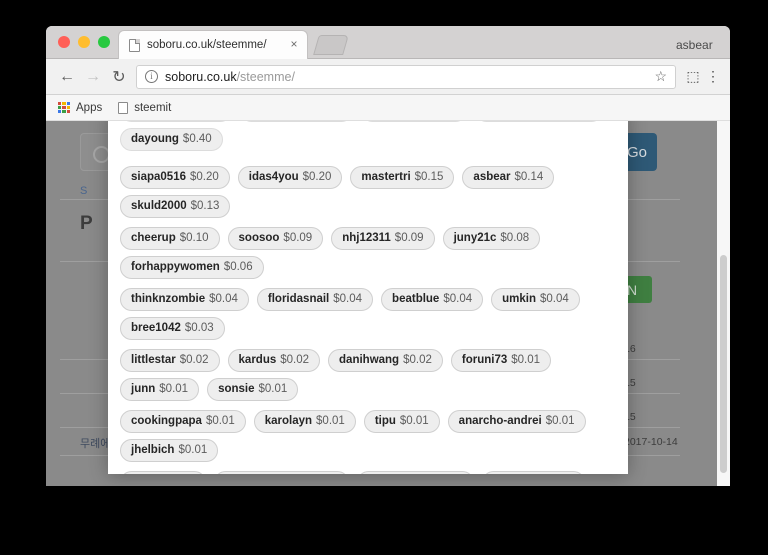 Image resolution: width=768 pixels, height=555 pixels. Describe the element at coordinates (274, 360) in the screenshot. I see `voter-pill: kardus $0.02` at that location.